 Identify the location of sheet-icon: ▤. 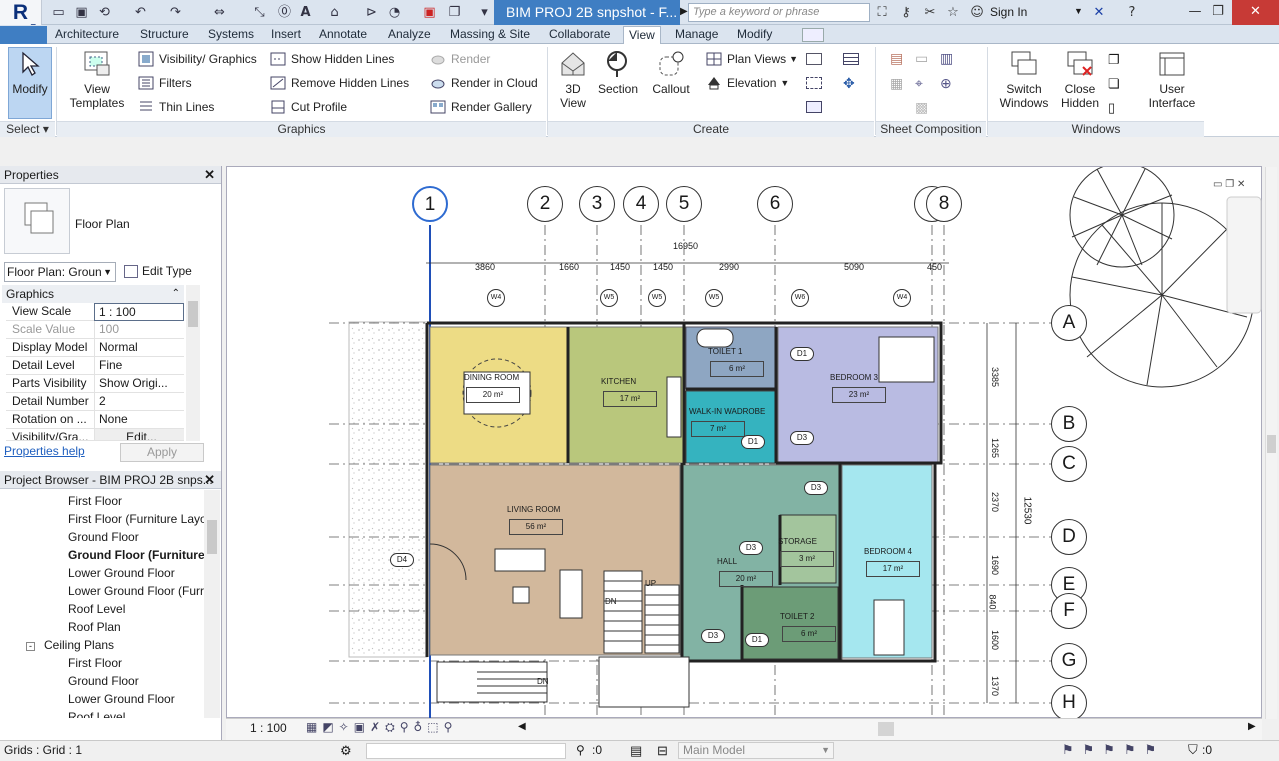
(896, 58).